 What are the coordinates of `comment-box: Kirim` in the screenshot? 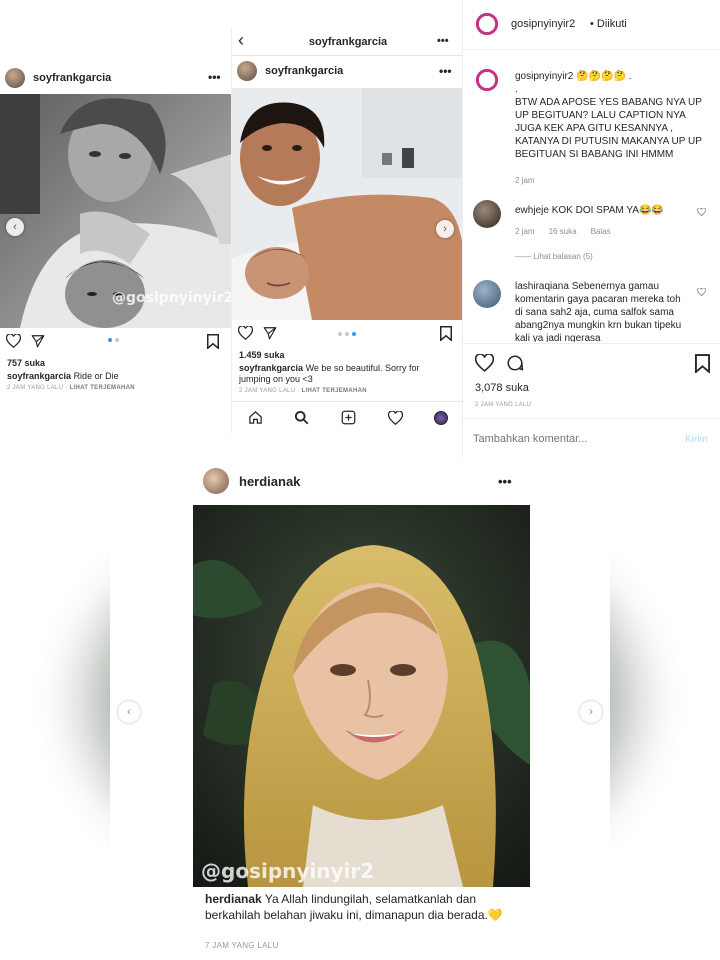 It's located at (591, 438).